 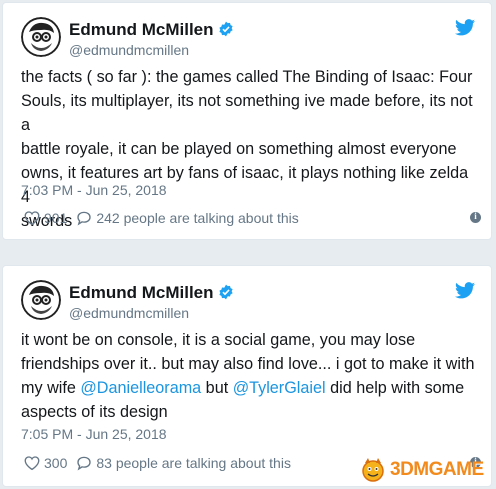 I want to click on like-count: 901, so click(x=56, y=218).